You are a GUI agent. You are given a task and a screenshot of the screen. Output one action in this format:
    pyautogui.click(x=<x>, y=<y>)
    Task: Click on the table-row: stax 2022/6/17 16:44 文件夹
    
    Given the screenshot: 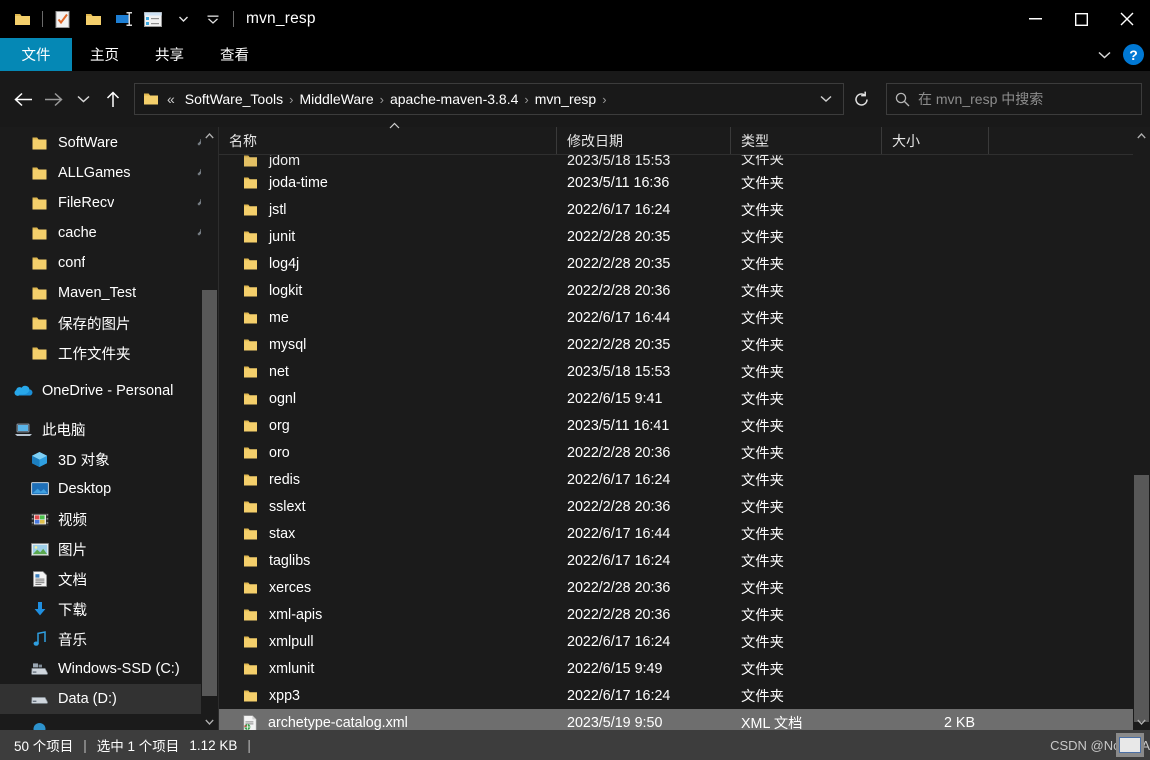 What is the action you would take?
    pyautogui.click(x=684, y=533)
    